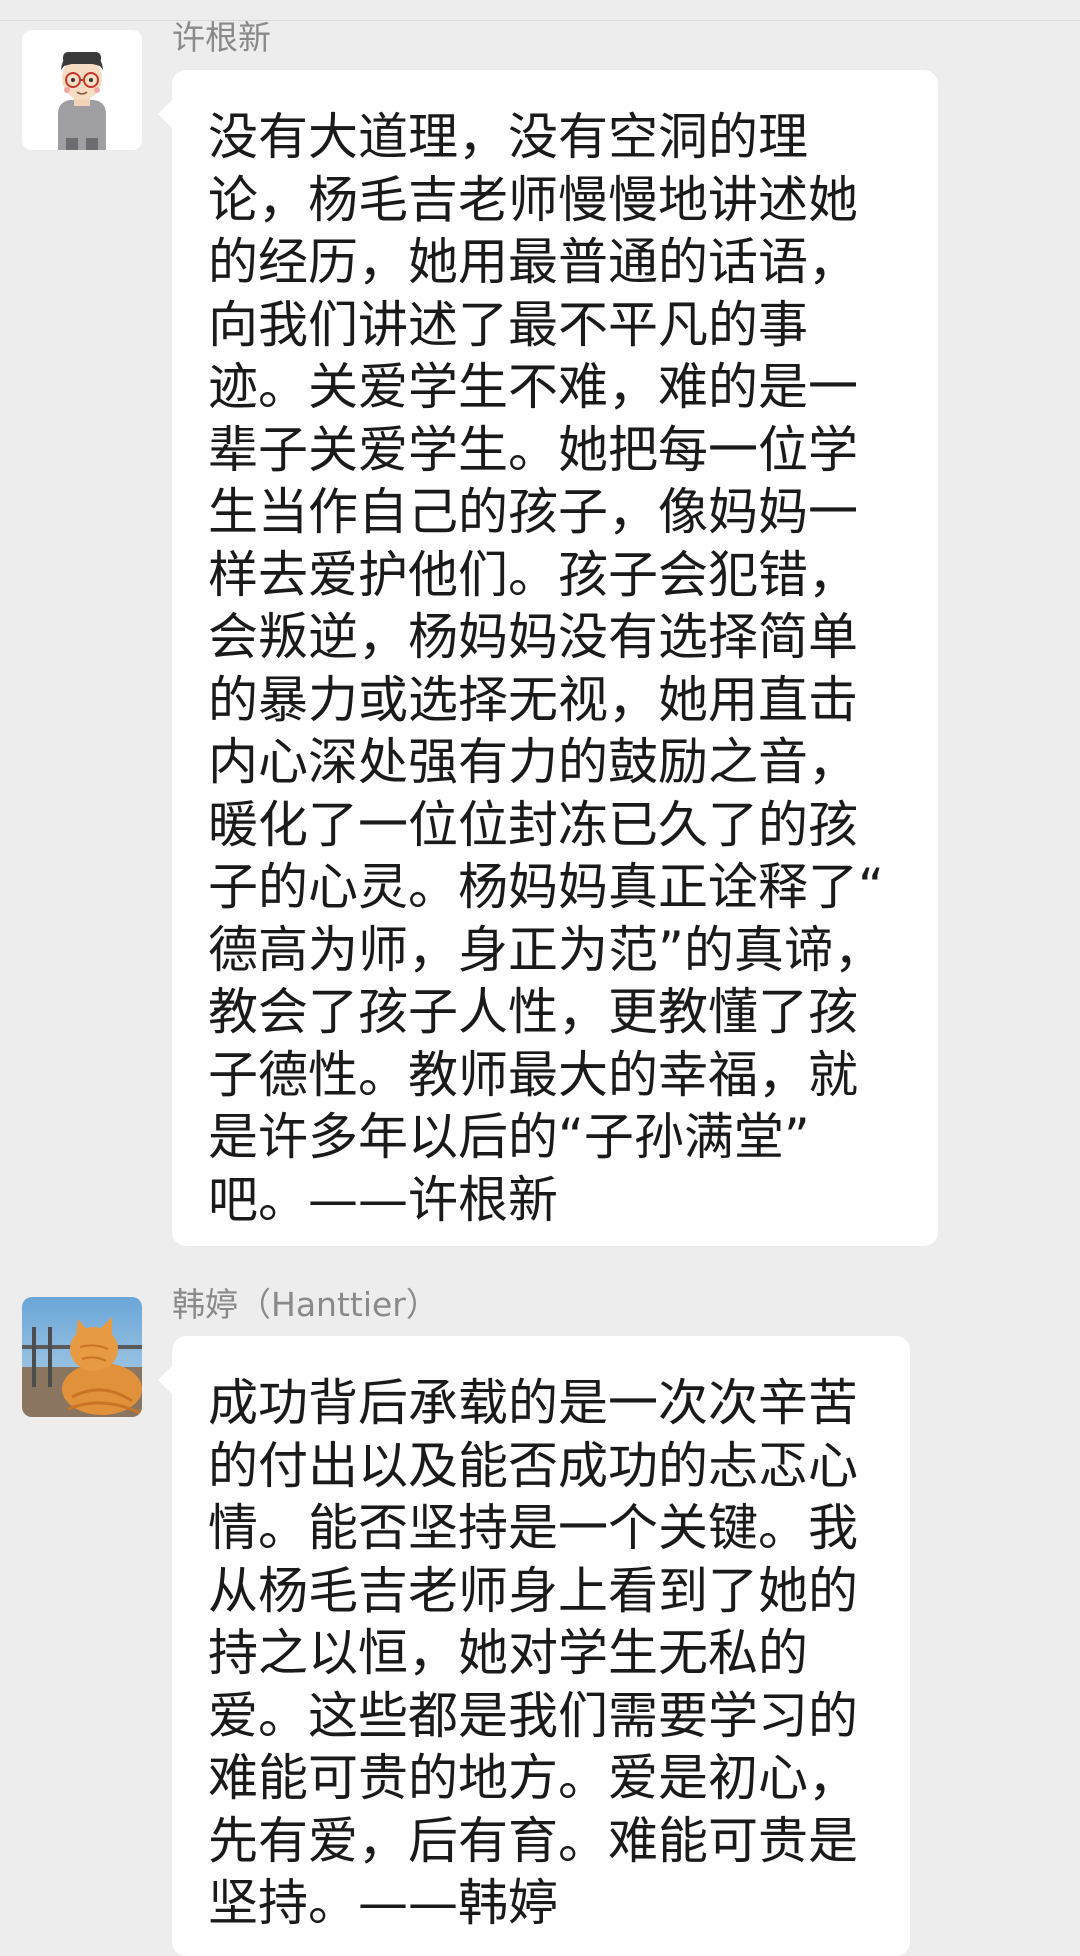  What do you see at coordinates (221, 37) in the screenshot?
I see `sender-name: 许根新` at bounding box center [221, 37].